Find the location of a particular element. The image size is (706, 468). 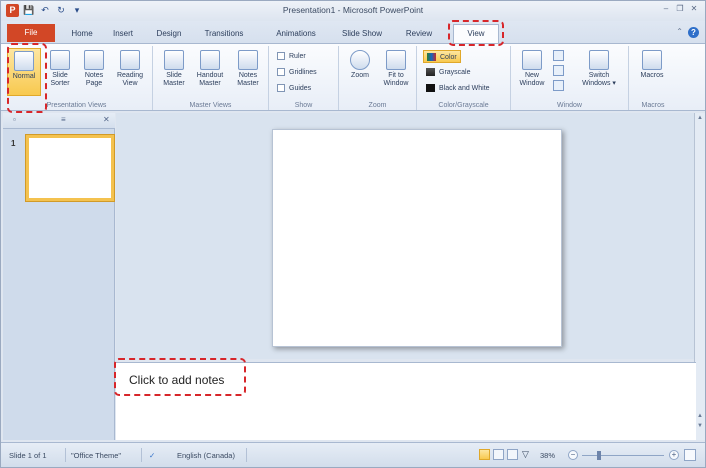

language: English (Canada) is located at coordinates (206, 455).